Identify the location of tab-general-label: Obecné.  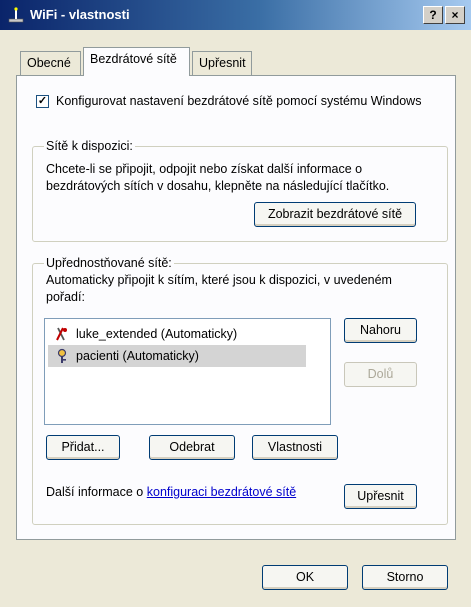
(49, 63).